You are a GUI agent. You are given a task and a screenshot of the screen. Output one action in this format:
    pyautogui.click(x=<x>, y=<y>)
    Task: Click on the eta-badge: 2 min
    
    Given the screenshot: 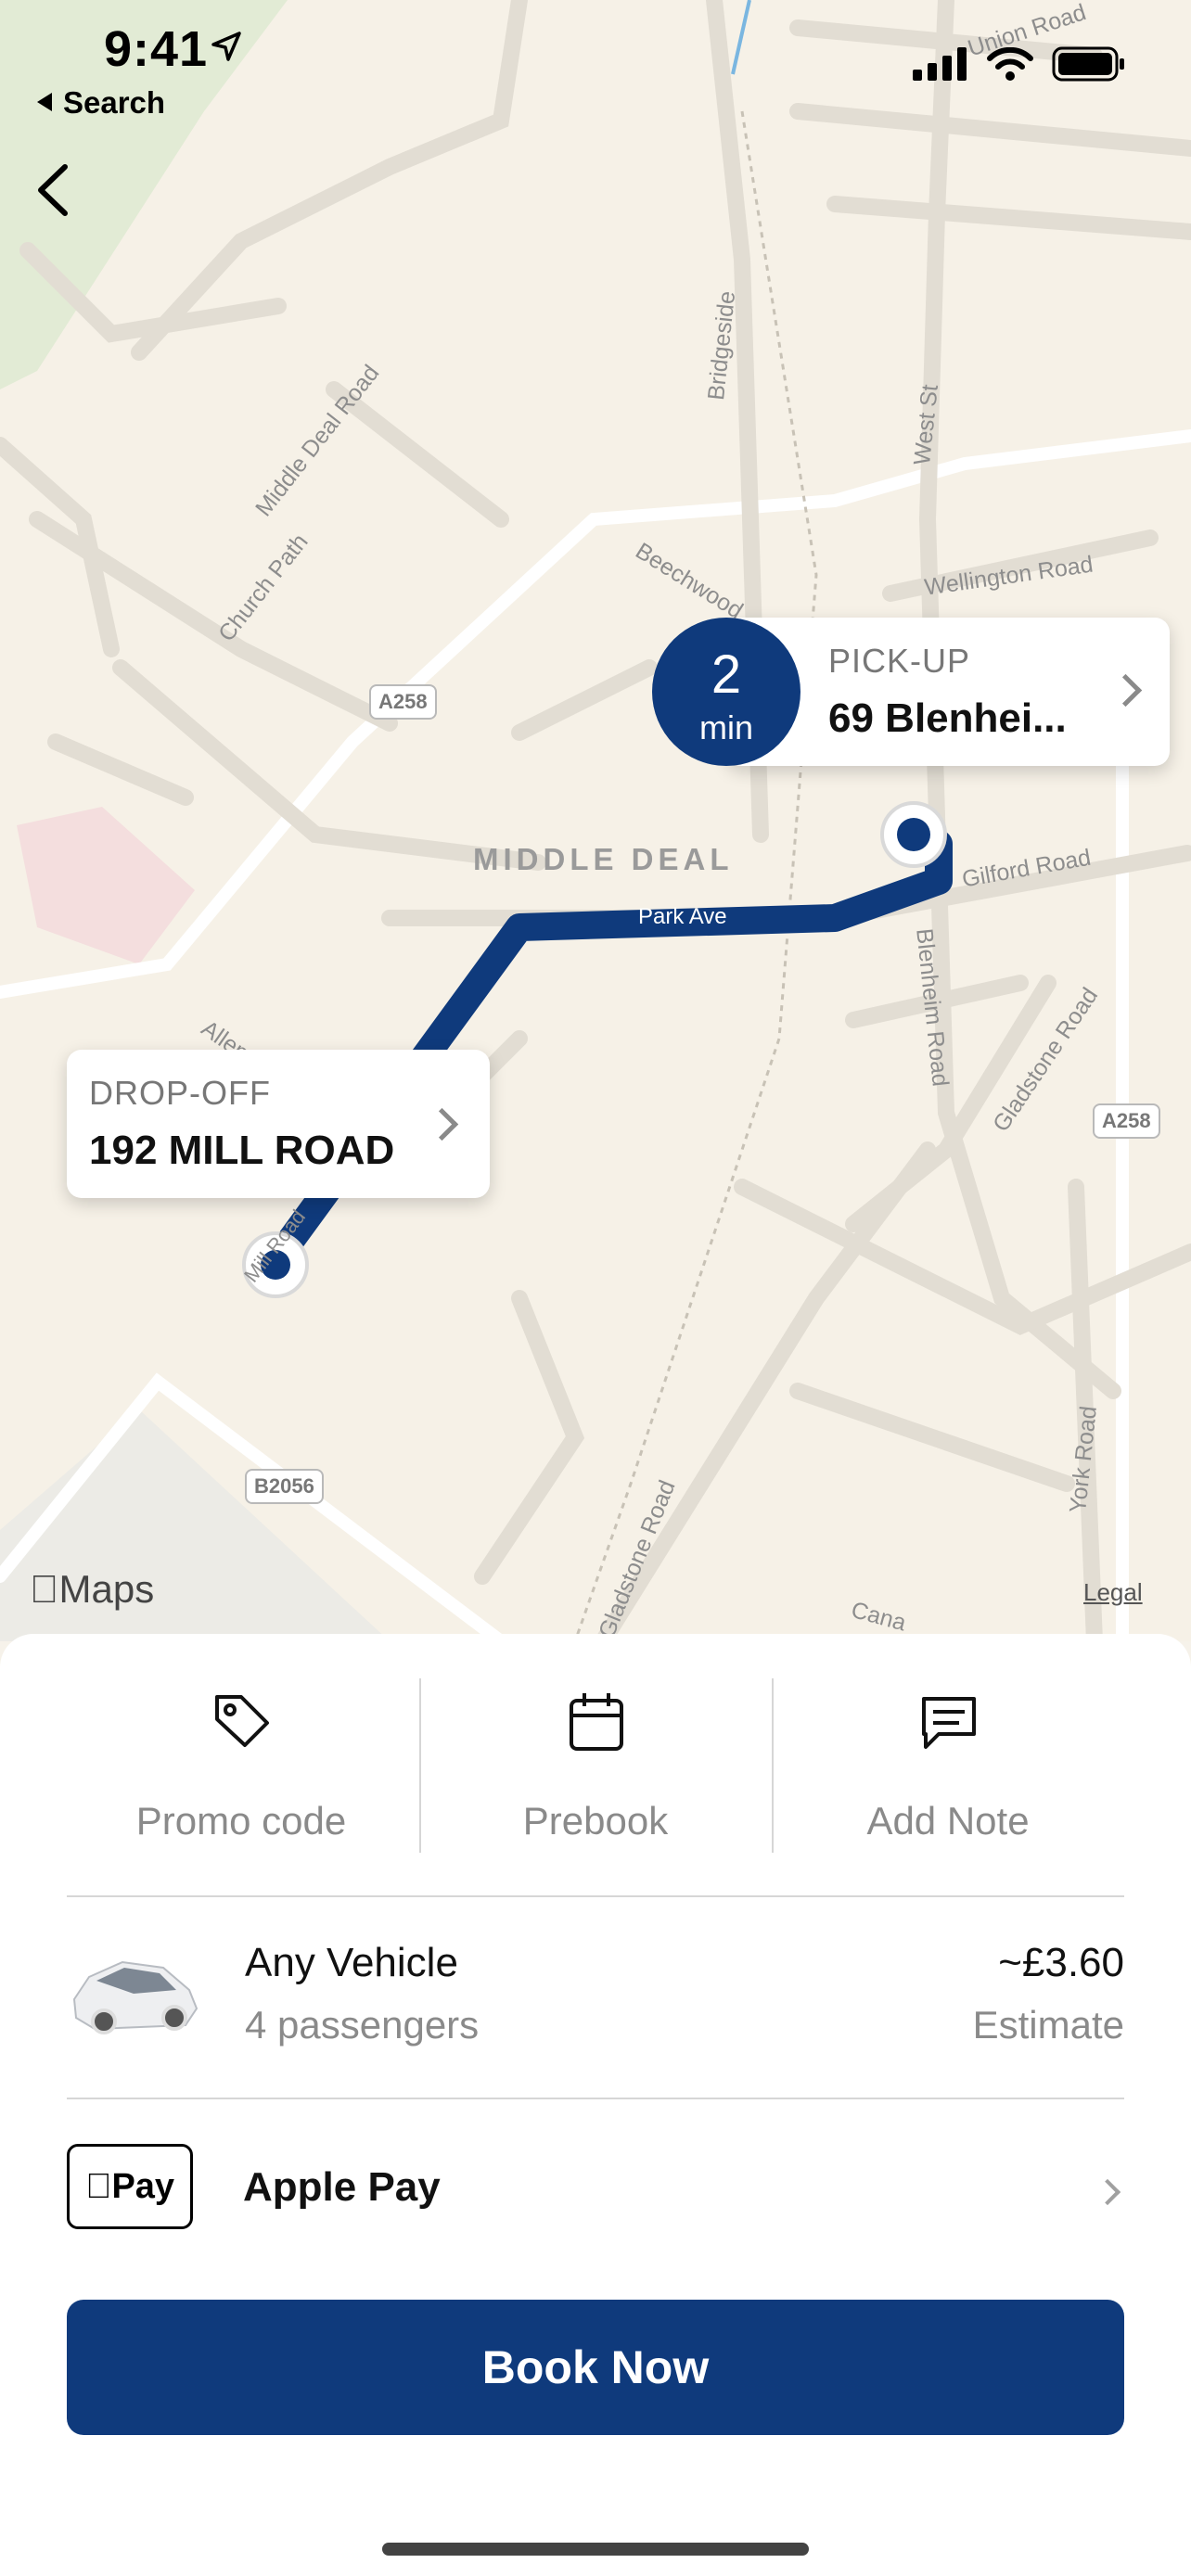 What is the action you would take?
    pyautogui.click(x=726, y=692)
    